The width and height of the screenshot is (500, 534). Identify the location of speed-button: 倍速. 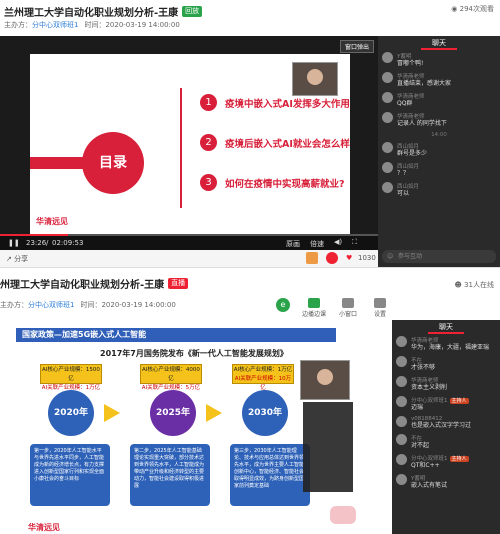
(317, 244).